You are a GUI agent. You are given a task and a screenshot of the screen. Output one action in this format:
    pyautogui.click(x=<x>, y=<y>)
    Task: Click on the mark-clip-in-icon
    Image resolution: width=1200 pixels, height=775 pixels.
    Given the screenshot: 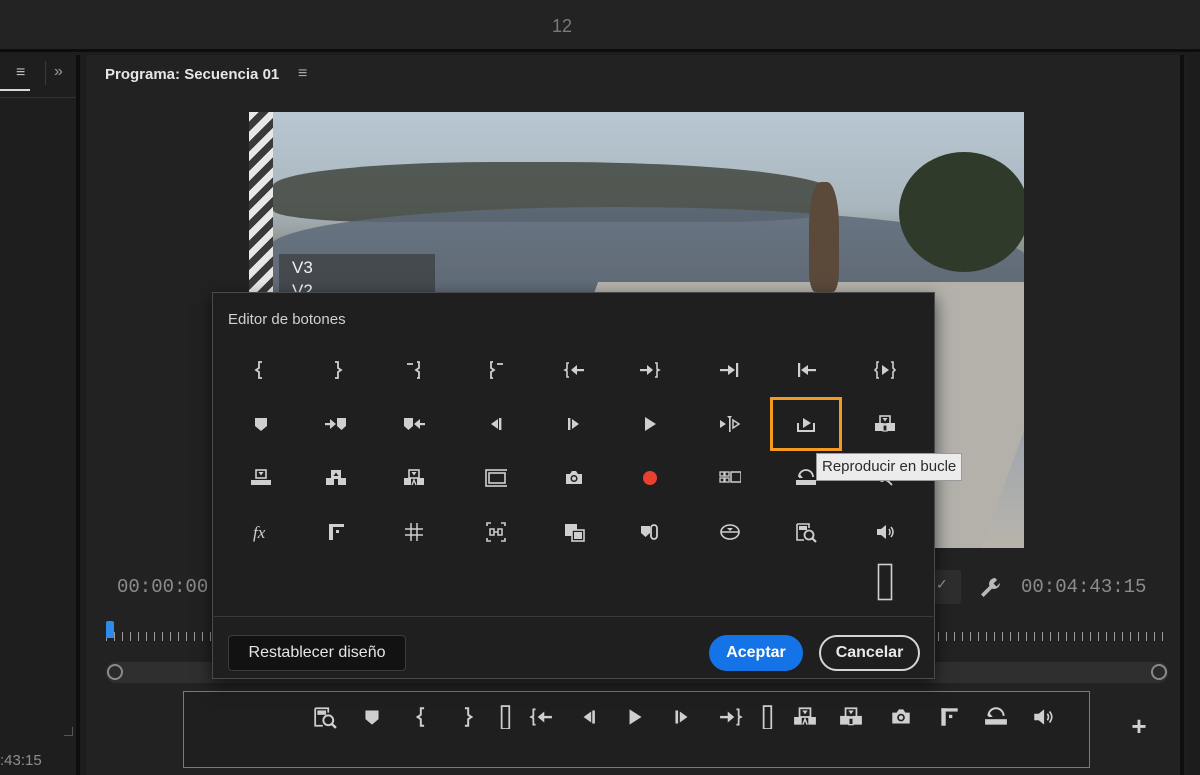 What is the action you would take?
    pyautogui.click(x=414, y=370)
    